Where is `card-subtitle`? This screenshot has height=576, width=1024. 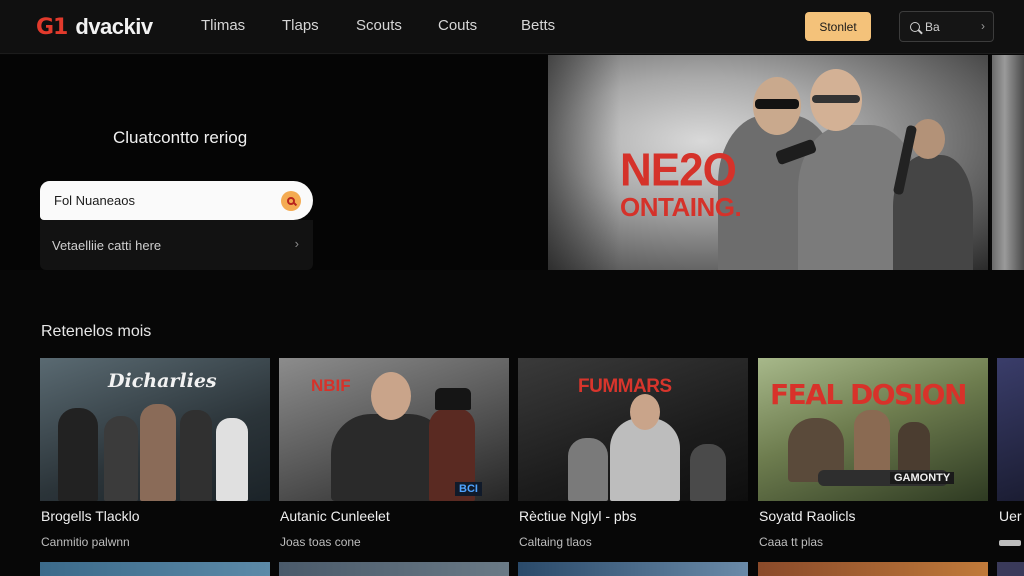 card-subtitle is located at coordinates (1011, 541).